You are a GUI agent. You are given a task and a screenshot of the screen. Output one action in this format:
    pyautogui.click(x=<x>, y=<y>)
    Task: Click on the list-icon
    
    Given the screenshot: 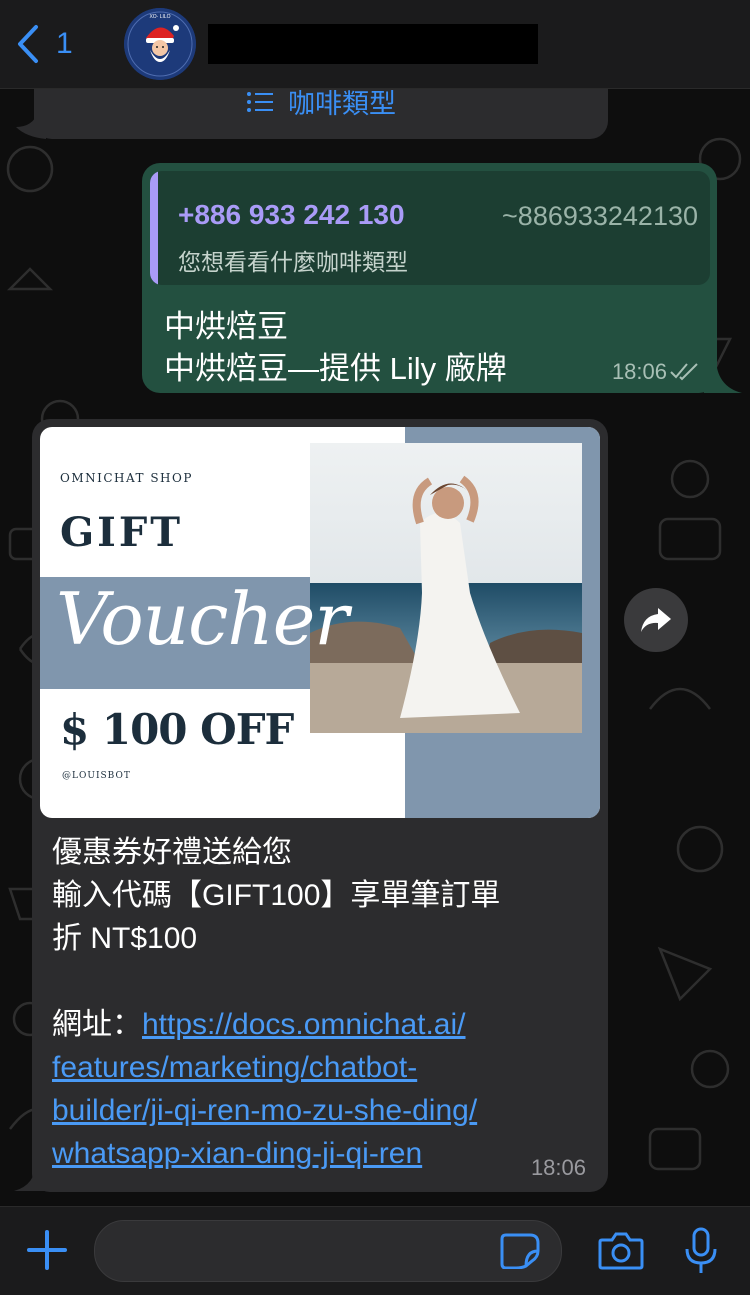 What is the action you would take?
    pyautogui.click(x=260, y=101)
    